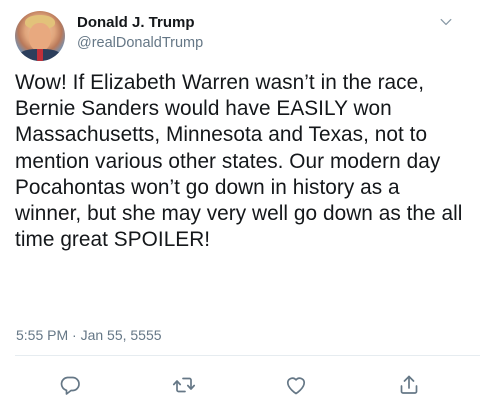  What do you see at coordinates (136, 22) in the screenshot?
I see `author-name: Donald J. Trump` at bounding box center [136, 22].